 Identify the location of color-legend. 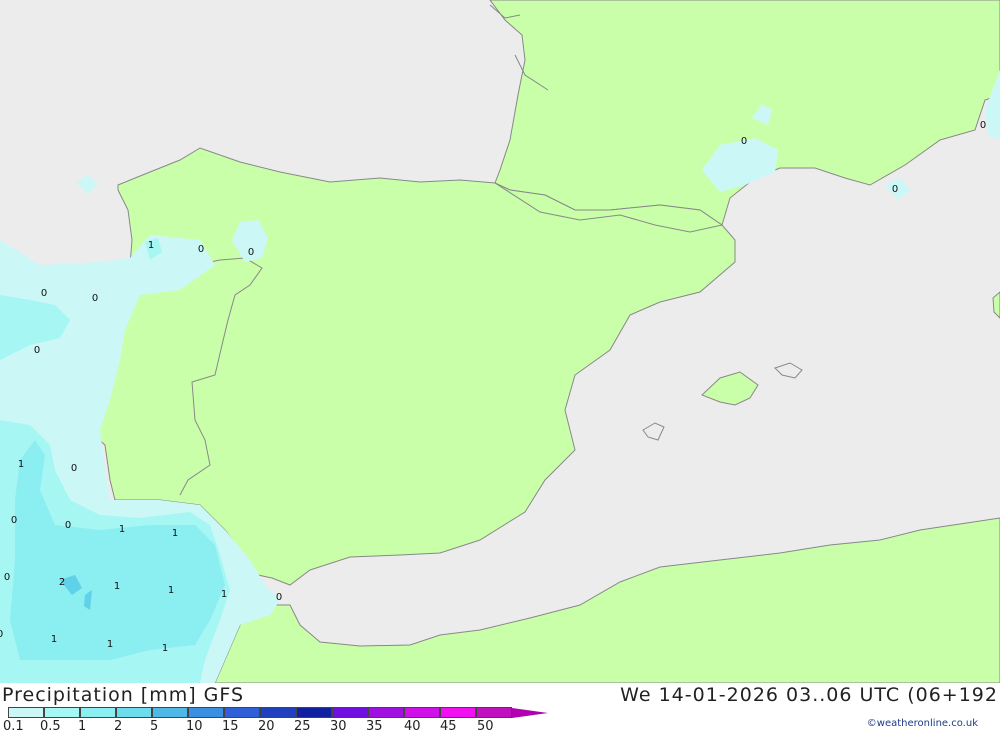
(278, 712).